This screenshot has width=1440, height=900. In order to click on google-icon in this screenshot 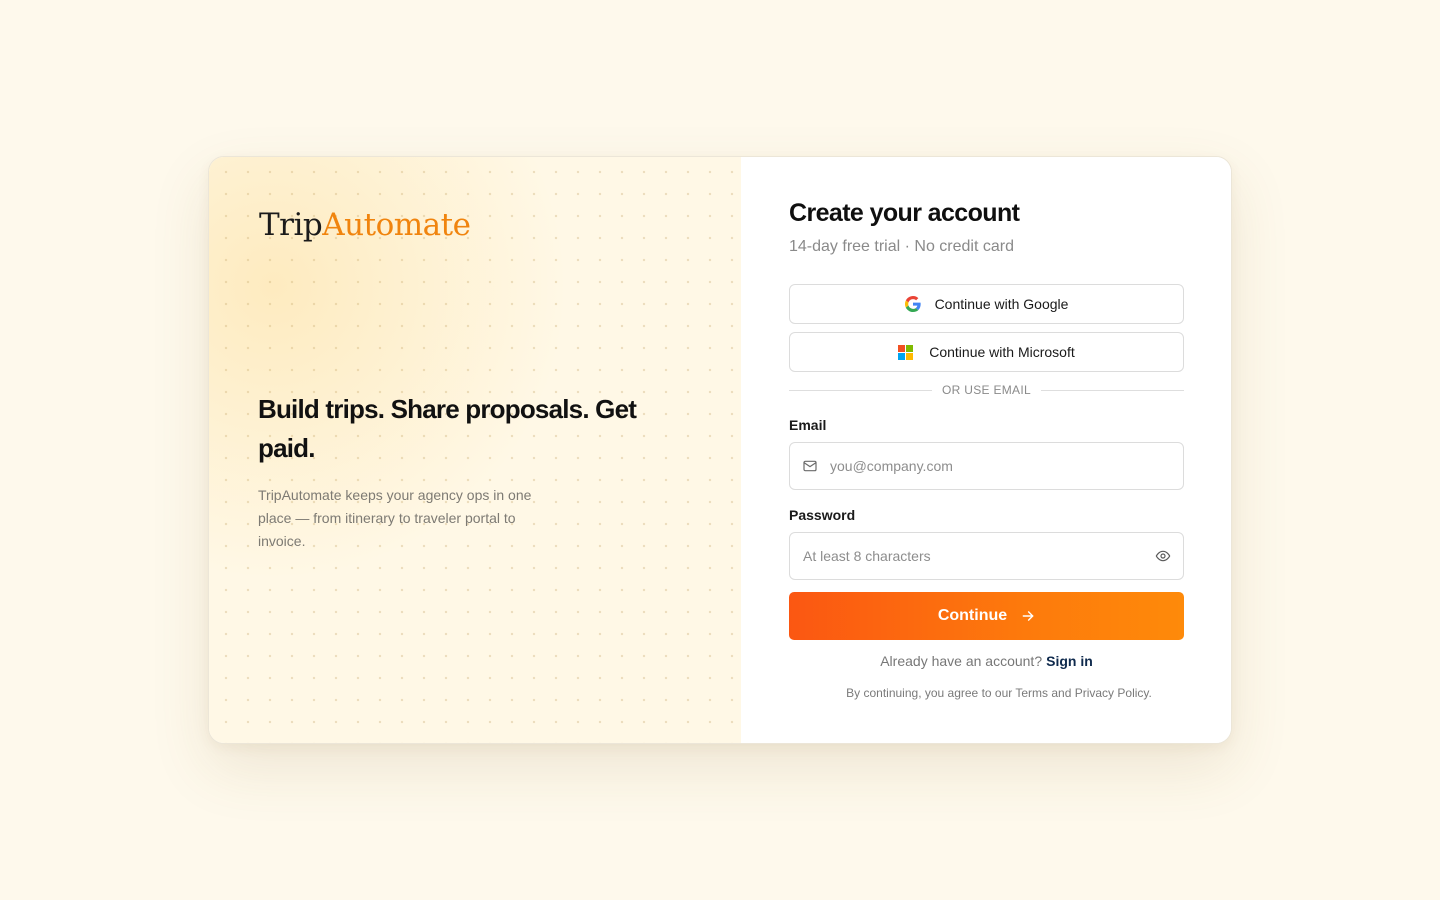, I will do `click(912, 304)`.